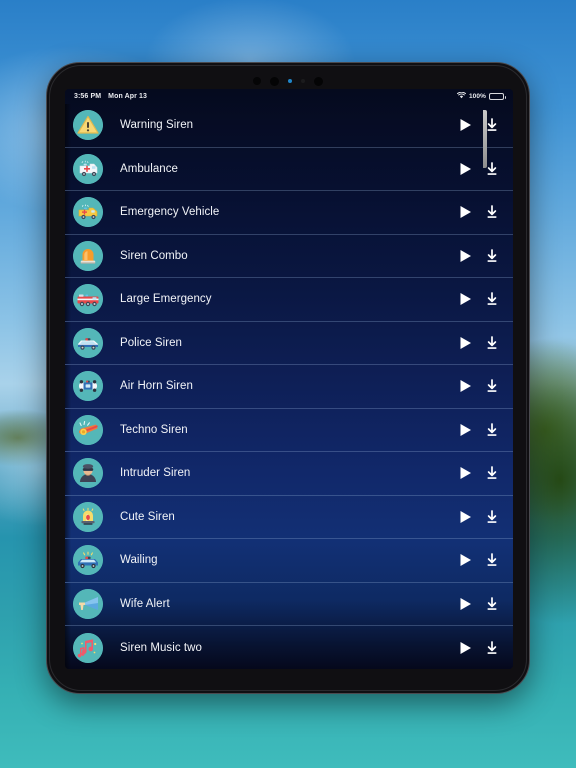 The image size is (576, 768). What do you see at coordinates (289, 647) in the screenshot?
I see `sound-row-siren-music-two: Siren Music two` at bounding box center [289, 647].